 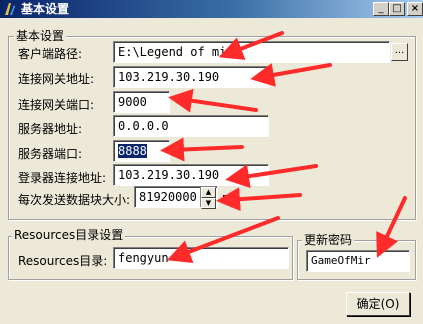 What do you see at coordinates (225, 199) in the screenshot?
I see `block-size-unit: B` at bounding box center [225, 199].